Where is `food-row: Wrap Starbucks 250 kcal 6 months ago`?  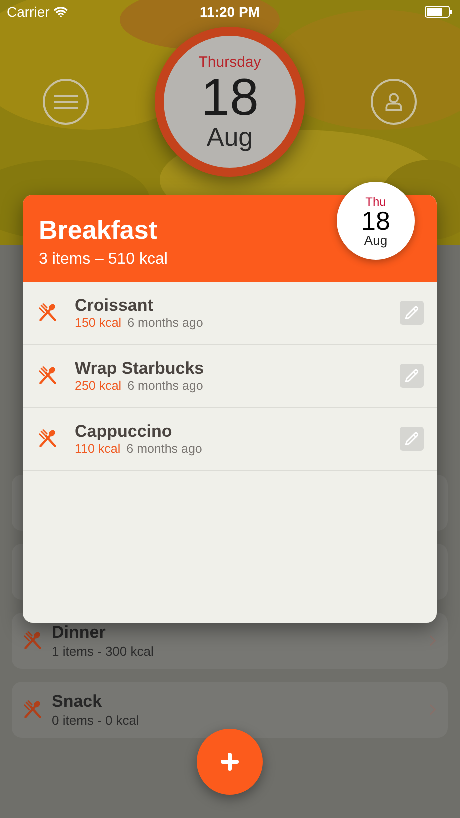 food-row: Wrap Starbucks 250 kcal 6 months ago is located at coordinates (230, 376).